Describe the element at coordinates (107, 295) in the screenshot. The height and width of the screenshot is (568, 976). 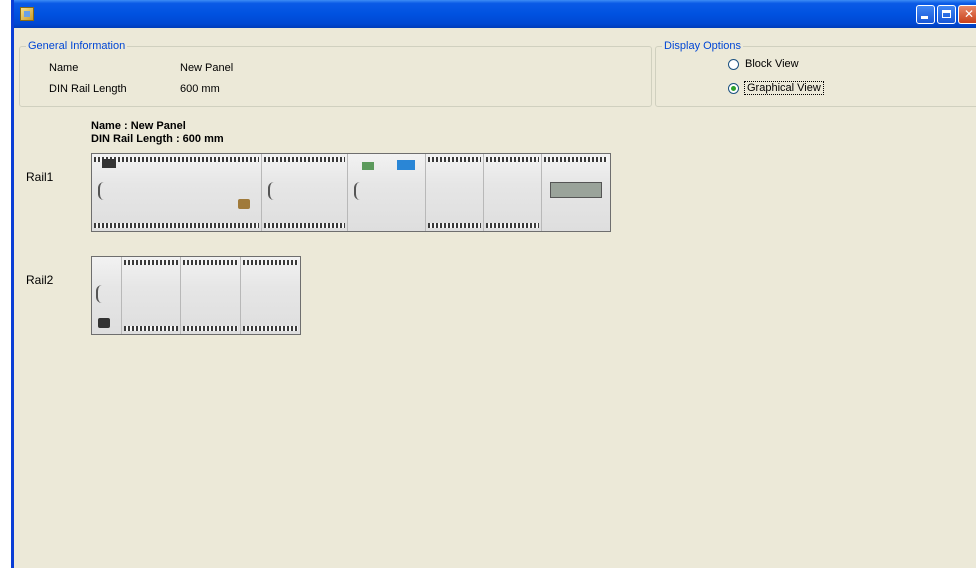
I see `power-module` at that location.